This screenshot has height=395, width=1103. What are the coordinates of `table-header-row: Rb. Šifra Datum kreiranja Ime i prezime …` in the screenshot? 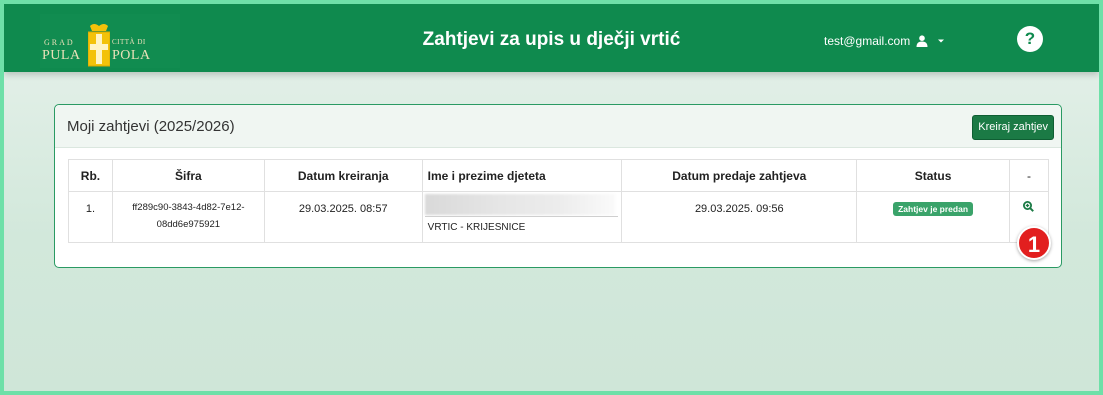 It's located at (559, 175).